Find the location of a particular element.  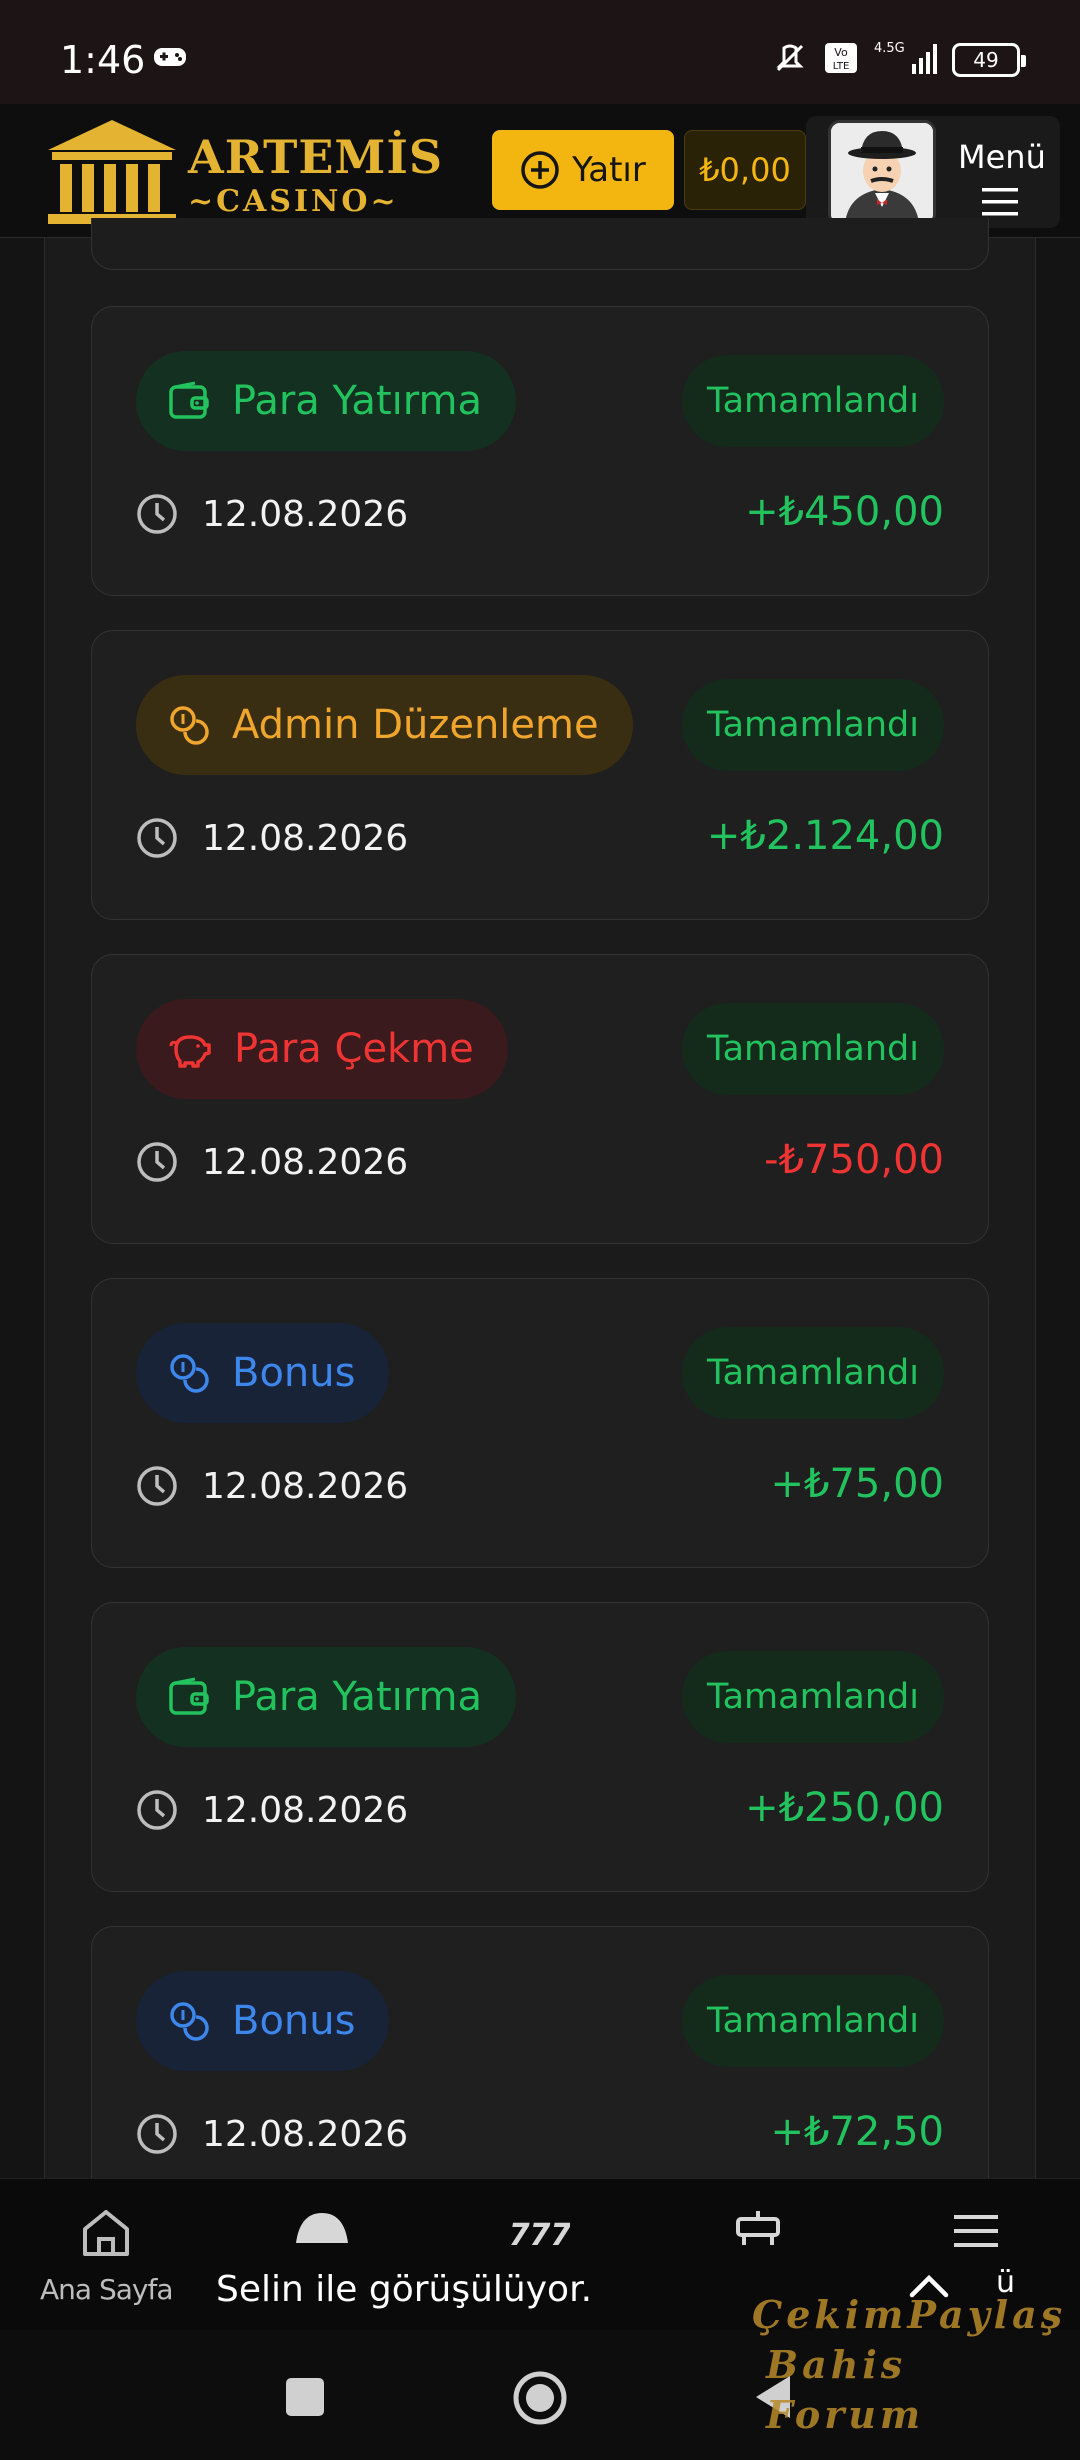

hamburger-icon is located at coordinates (1000, 202).